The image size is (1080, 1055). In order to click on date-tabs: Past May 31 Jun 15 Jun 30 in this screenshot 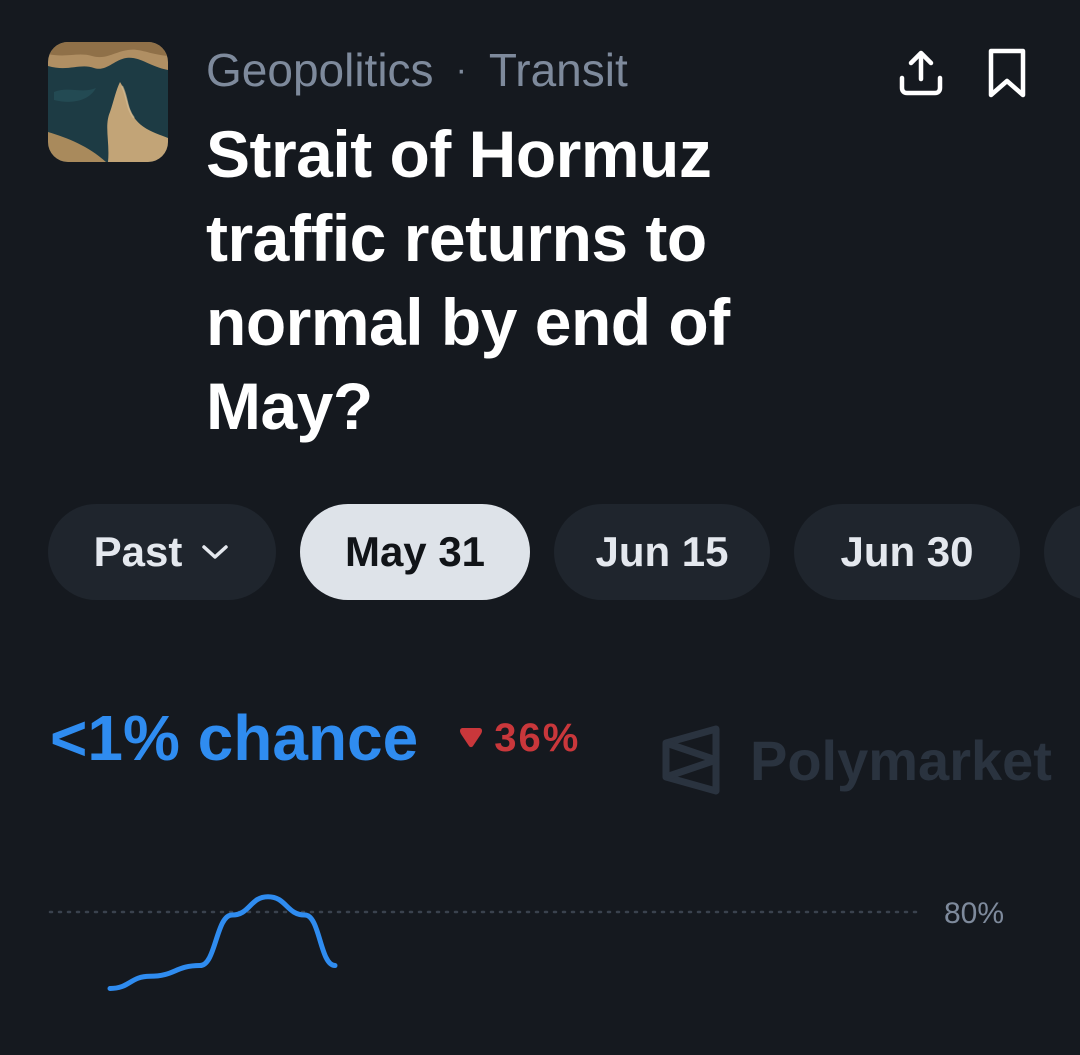, I will do `click(564, 552)`.